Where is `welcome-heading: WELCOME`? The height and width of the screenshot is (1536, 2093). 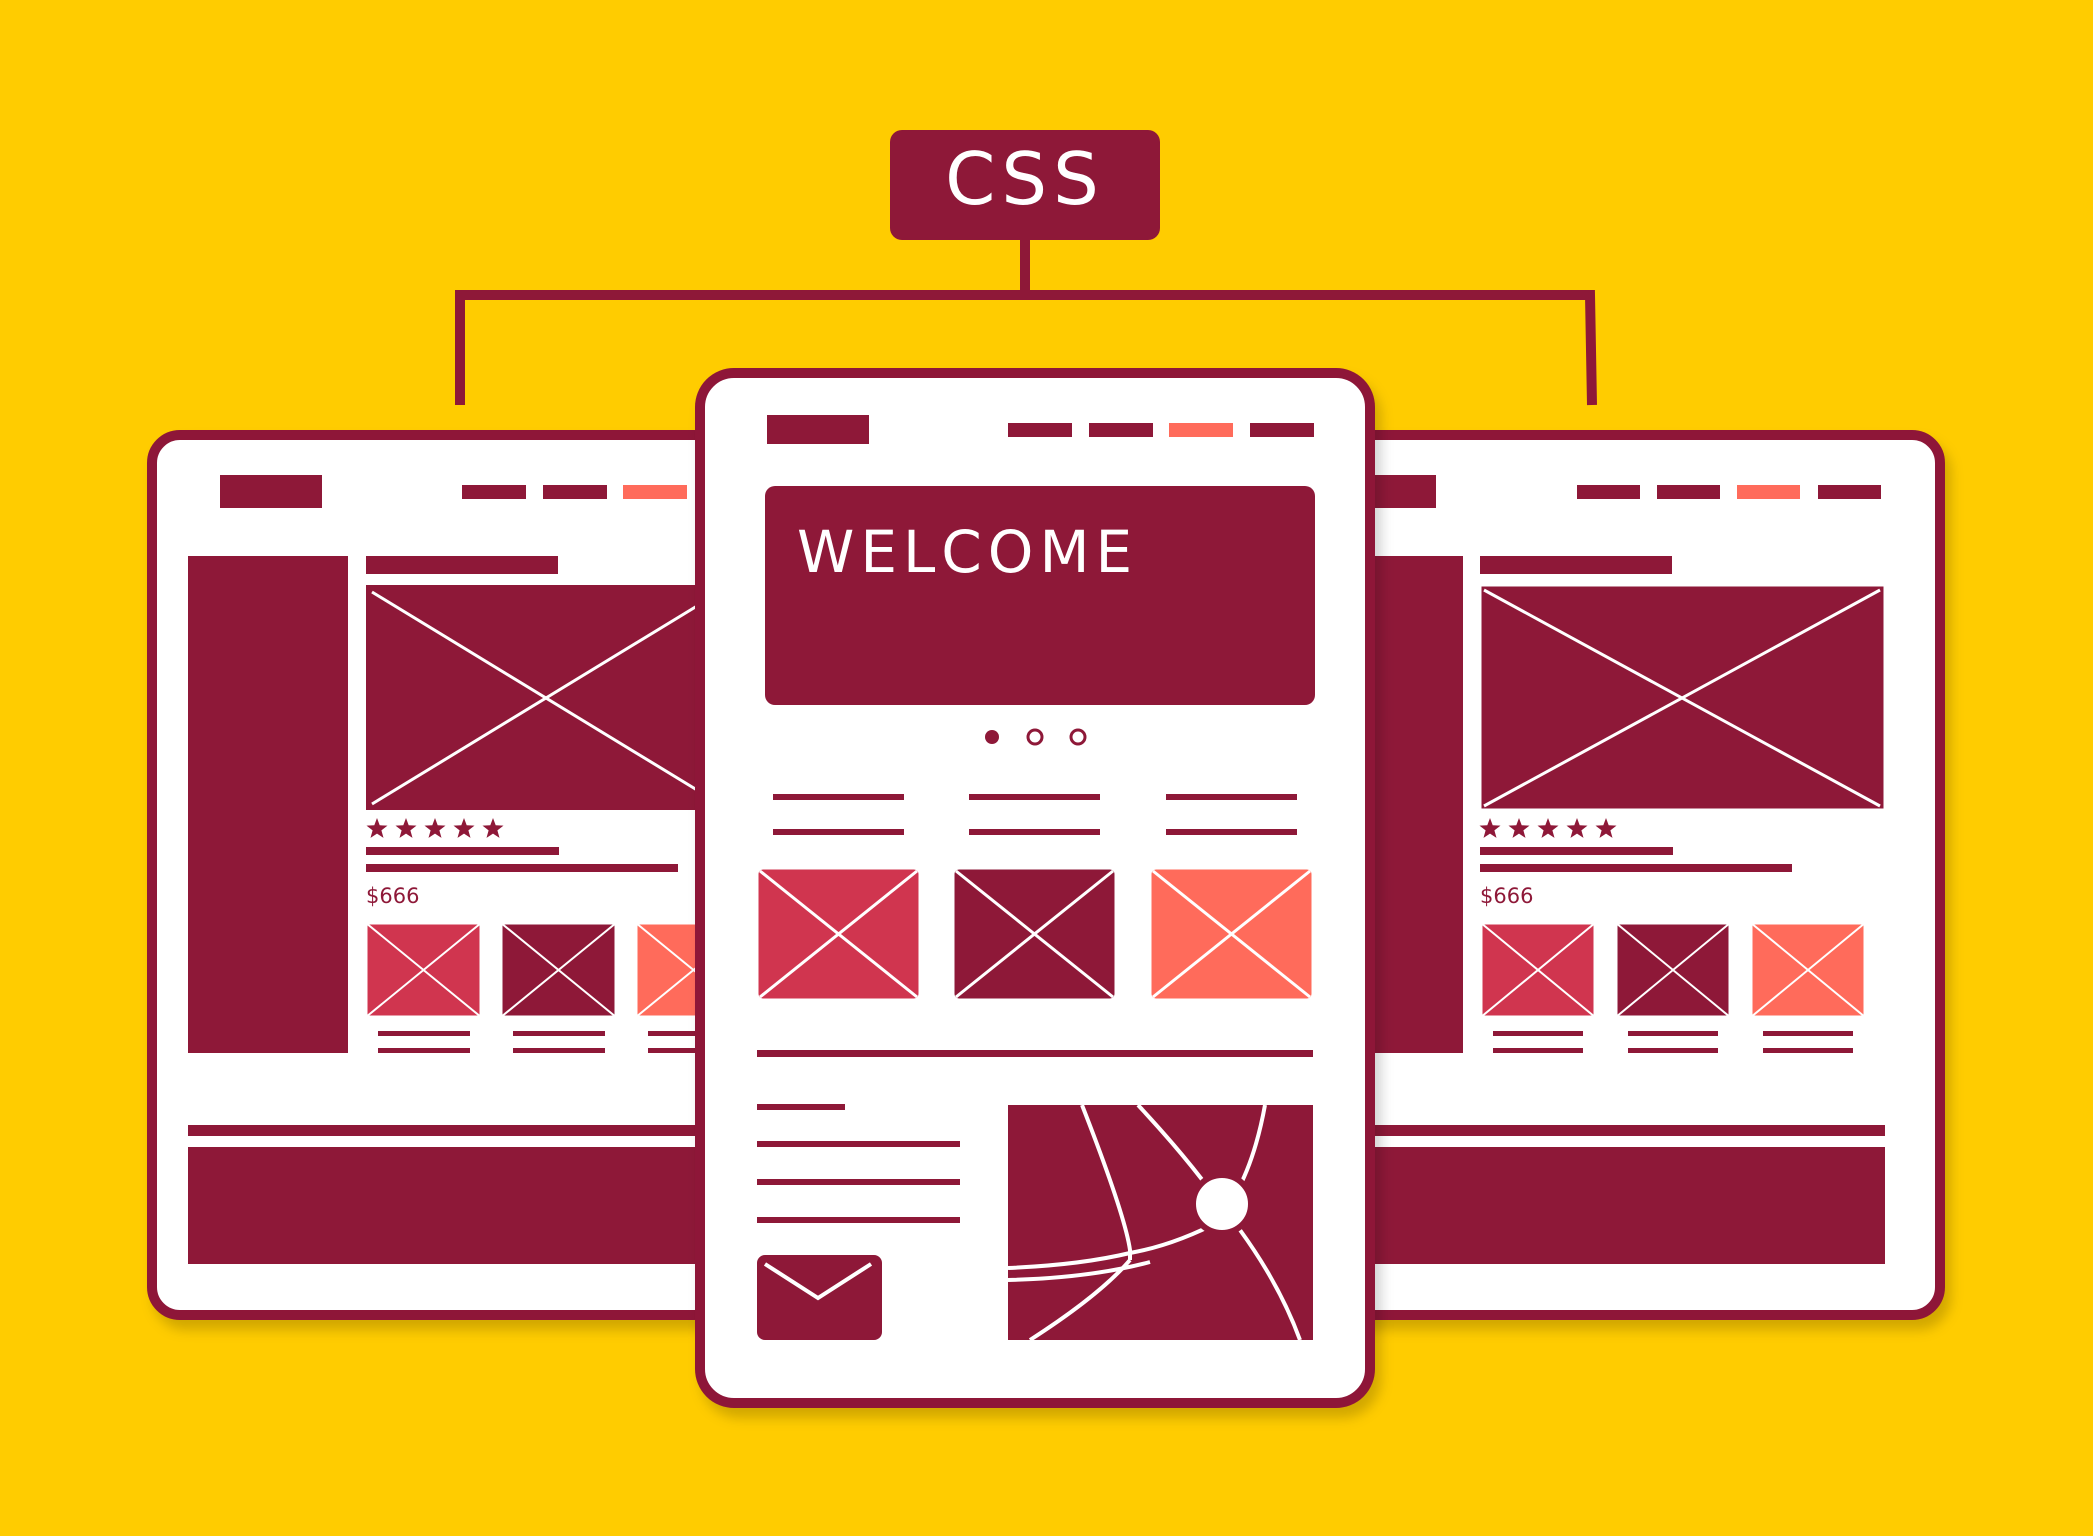
welcome-heading: WELCOME is located at coordinates (967, 552).